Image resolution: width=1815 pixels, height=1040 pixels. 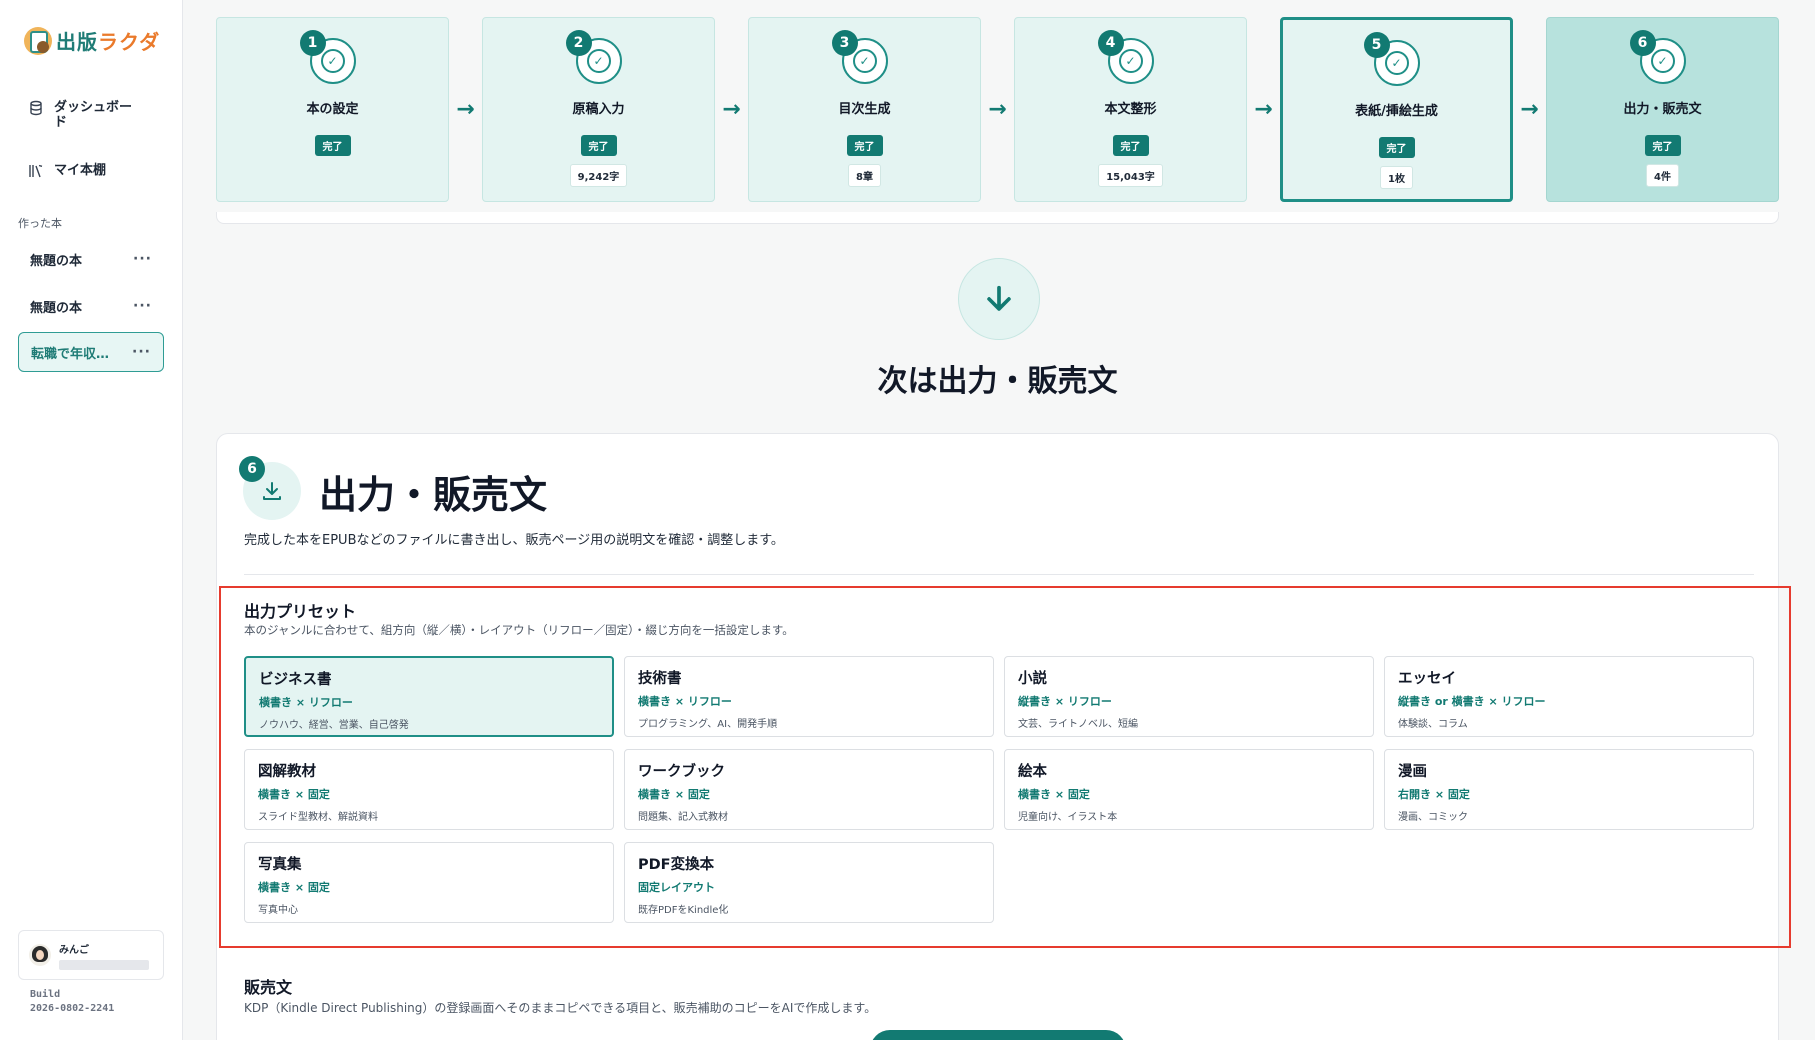 What do you see at coordinates (306, 702) in the screenshot?
I see `preset-spec: 横書き × リフロー` at bounding box center [306, 702].